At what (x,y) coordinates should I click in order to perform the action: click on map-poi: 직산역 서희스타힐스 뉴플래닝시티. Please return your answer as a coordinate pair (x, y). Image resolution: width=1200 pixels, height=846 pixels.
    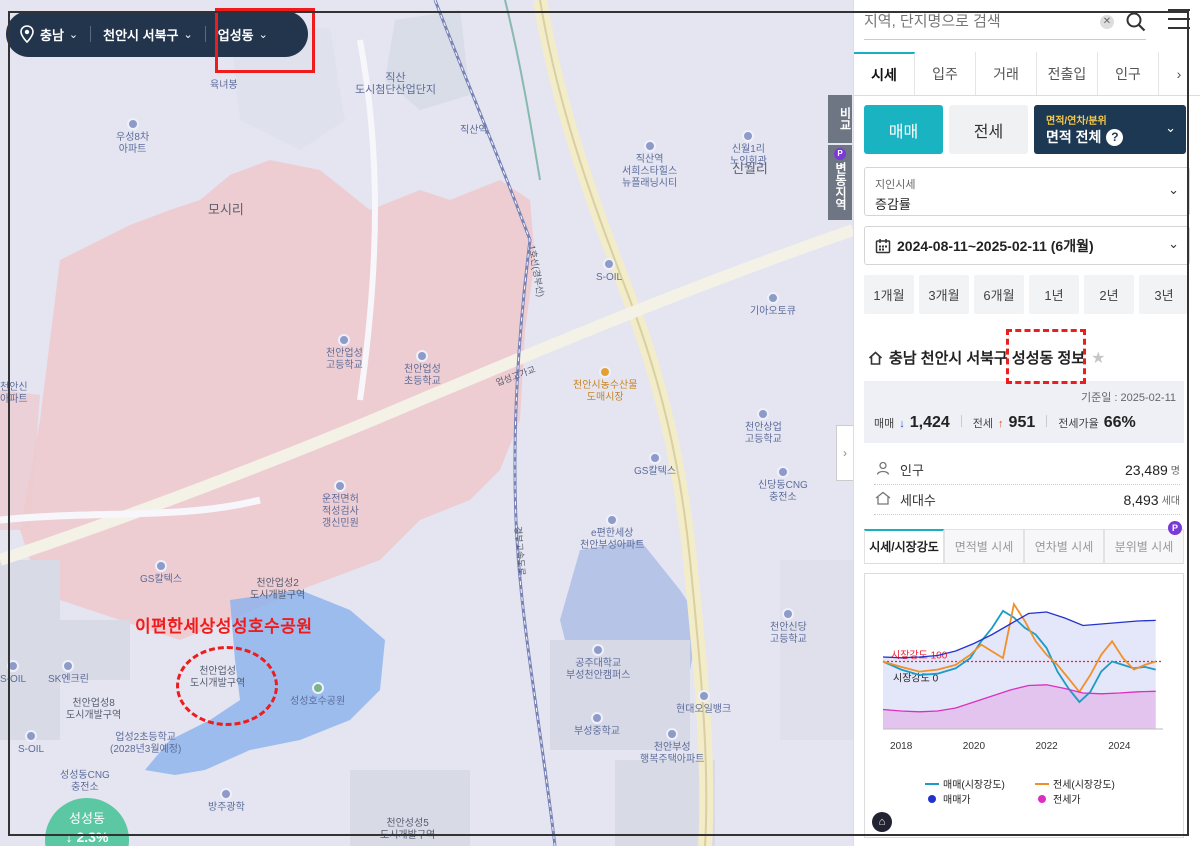
    Looking at the image, I should click on (649, 165).